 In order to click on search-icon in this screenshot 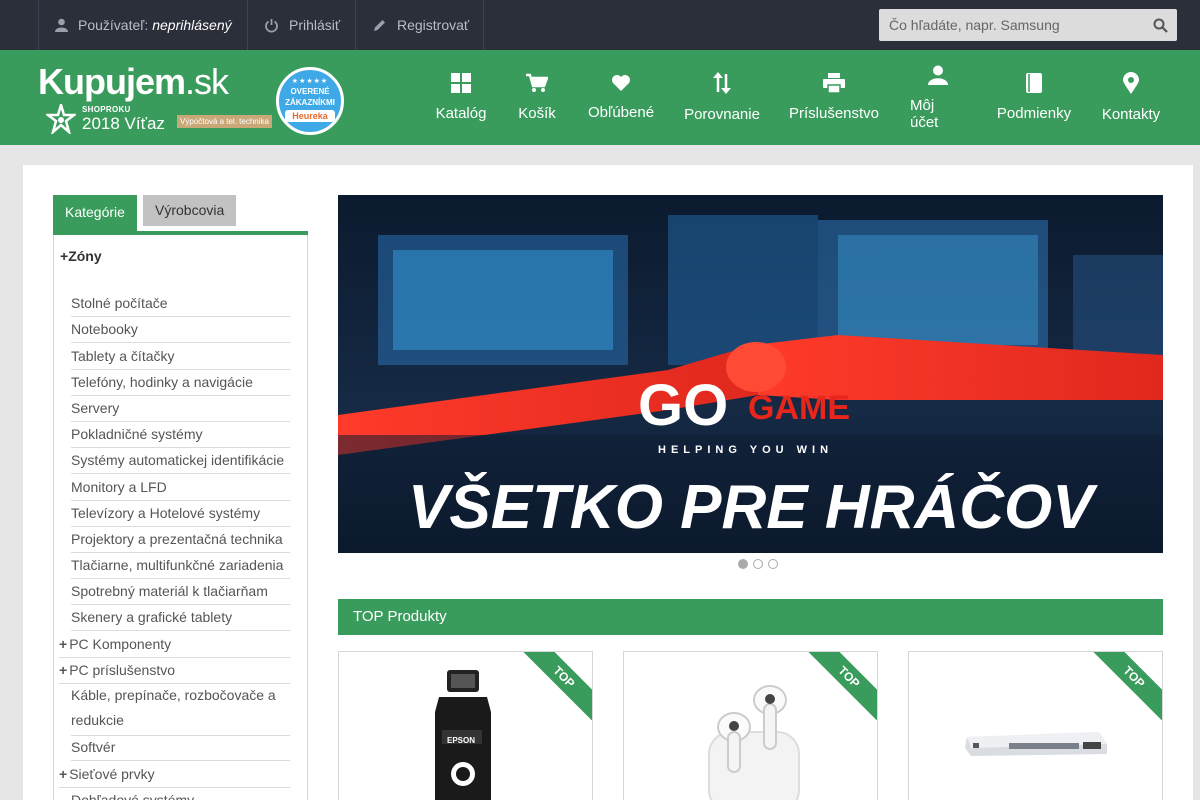, I will do `click(1160, 25)`.